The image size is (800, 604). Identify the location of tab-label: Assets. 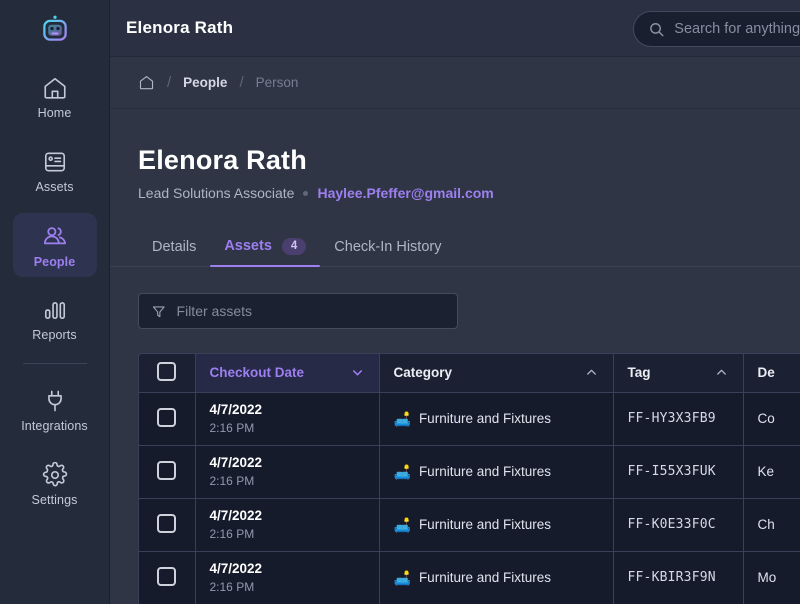
(248, 246).